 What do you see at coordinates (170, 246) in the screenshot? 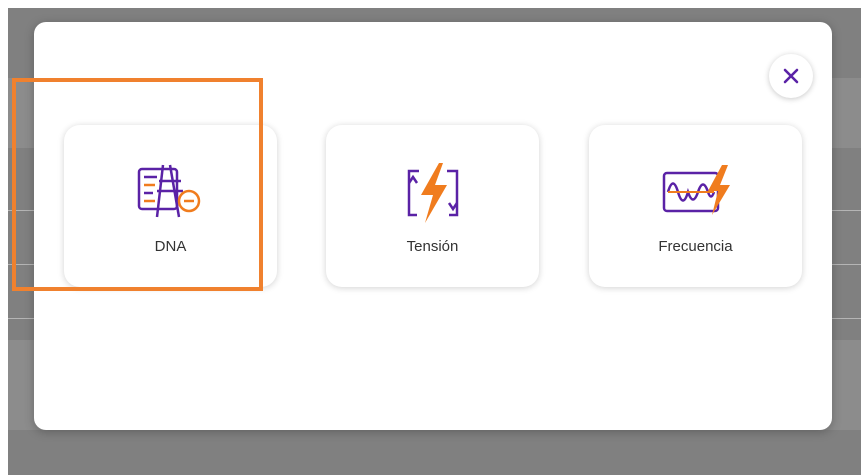
I see `option-label: DNA` at bounding box center [170, 246].